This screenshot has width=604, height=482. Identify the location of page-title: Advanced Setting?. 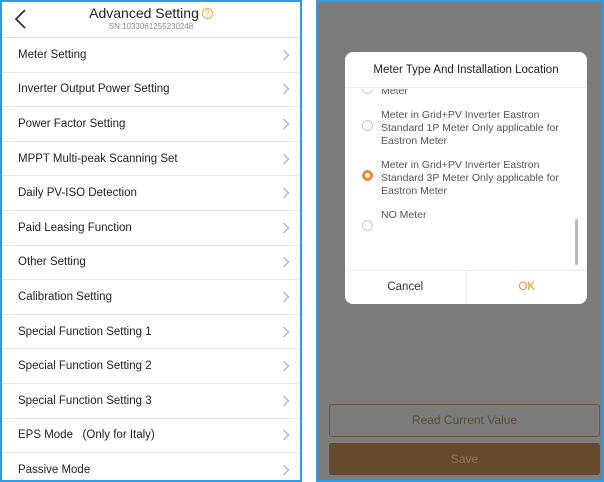
(151, 13).